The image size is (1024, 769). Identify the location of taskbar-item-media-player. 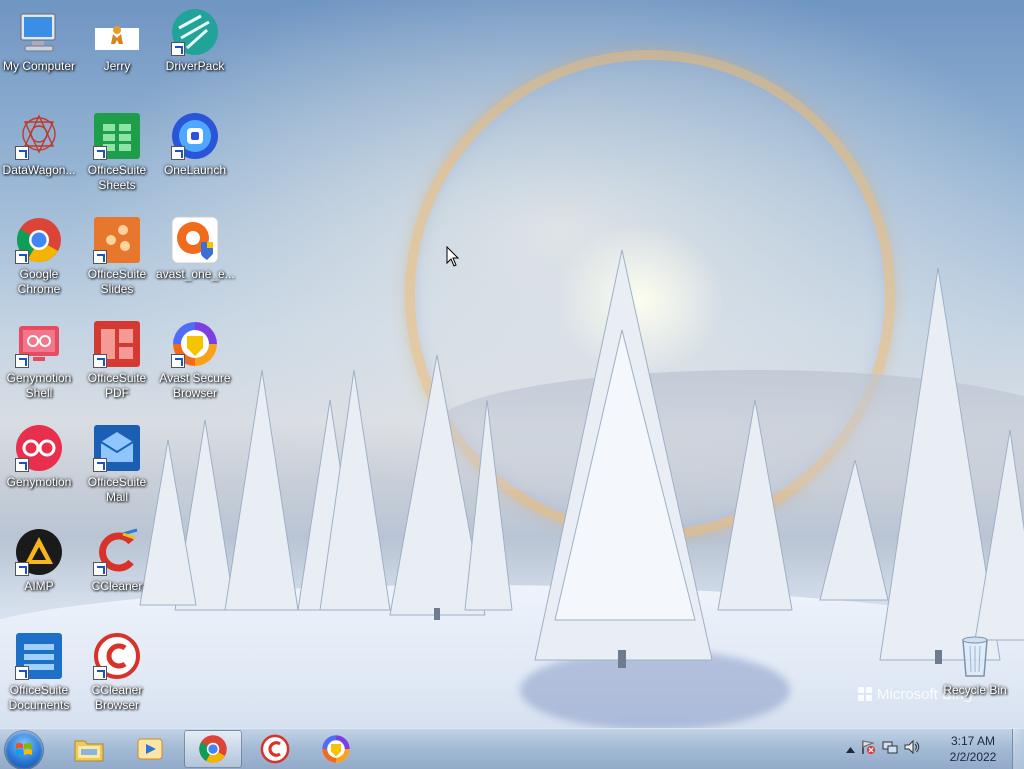
(150, 749).